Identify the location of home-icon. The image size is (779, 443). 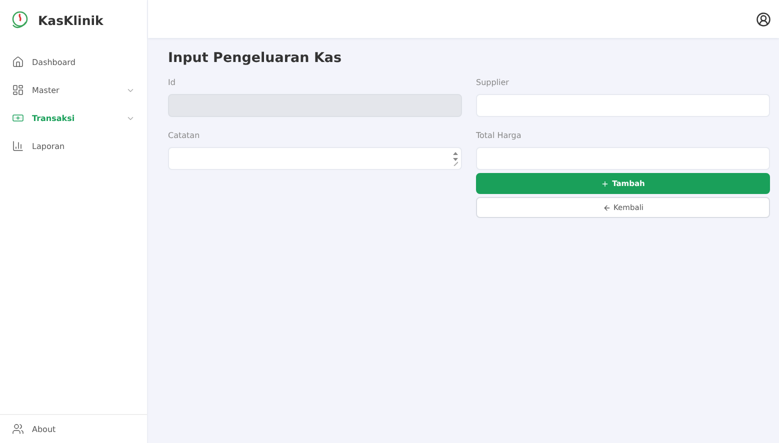
(18, 62).